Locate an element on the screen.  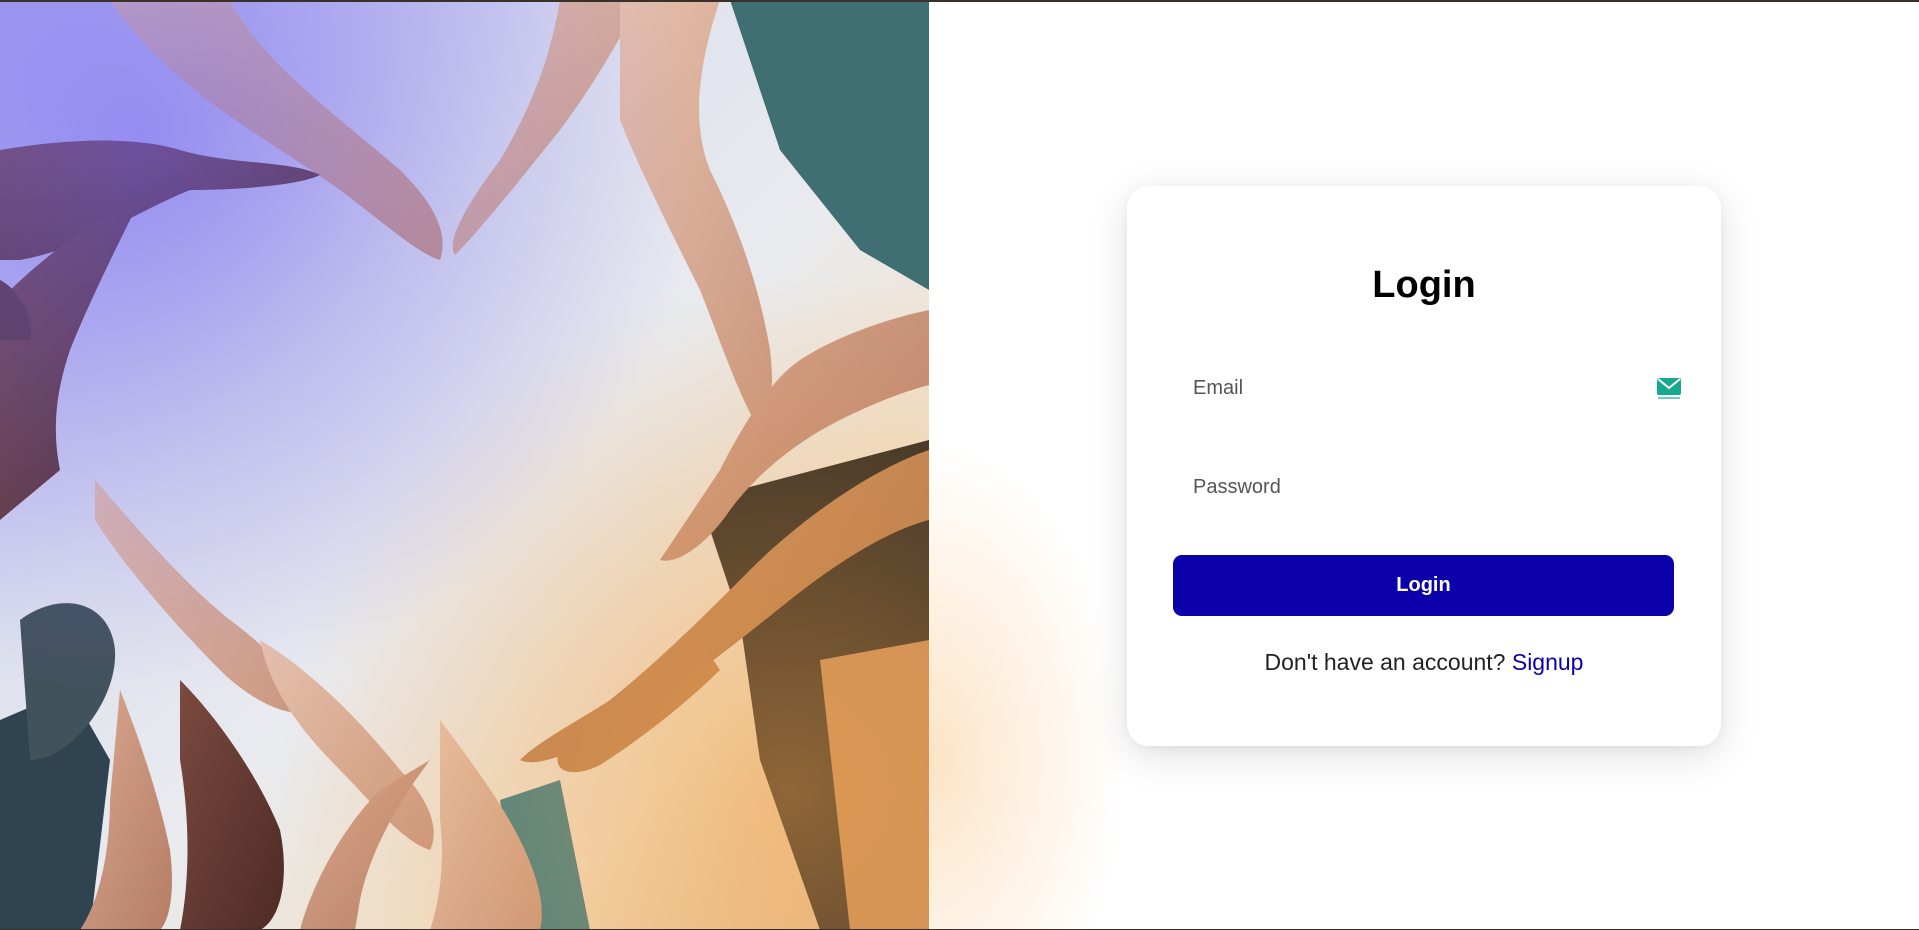
login-title: Login is located at coordinates (1424, 285).